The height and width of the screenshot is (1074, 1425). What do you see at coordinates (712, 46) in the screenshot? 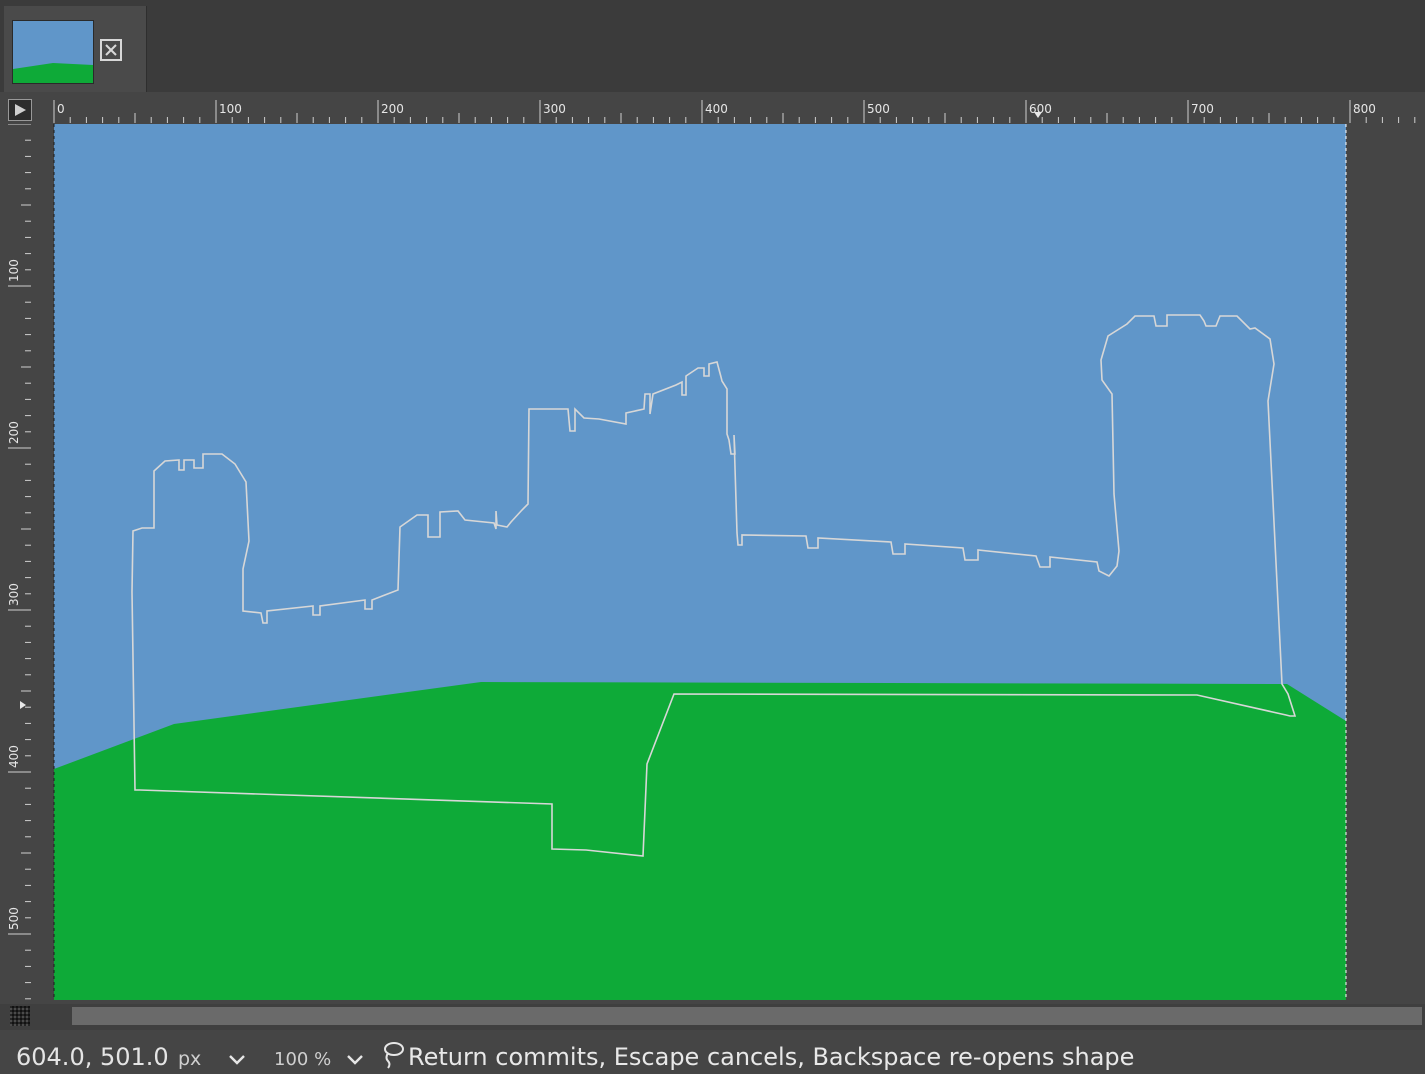
I see `image-tab-bar` at bounding box center [712, 46].